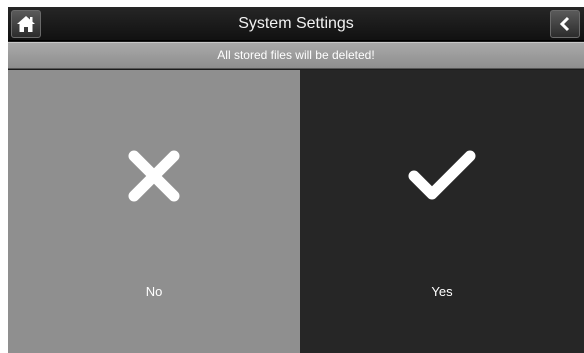 Image resolution: width=584 pixels, height=353 pixels. Describe the element at coordinates (154, 291) in the screenshot. I see `no-label: No` at that location.